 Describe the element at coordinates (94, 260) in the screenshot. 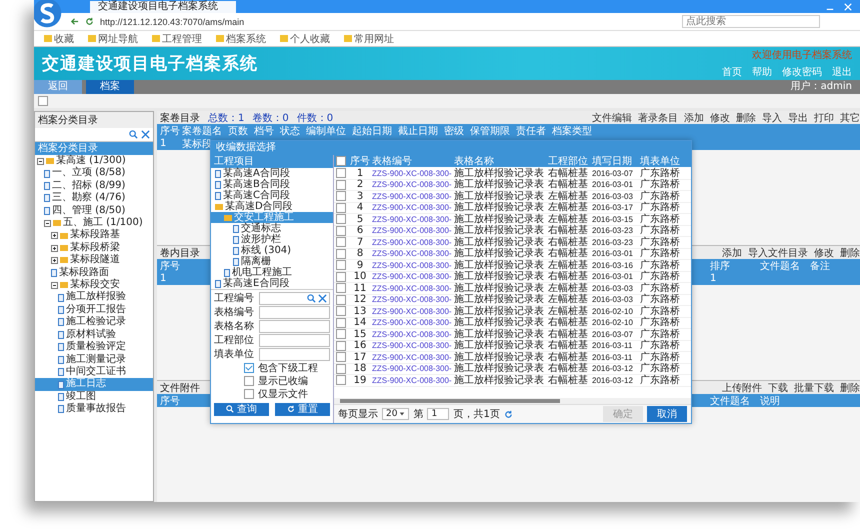

I see `tree-item: 某标段隧道` at that location.